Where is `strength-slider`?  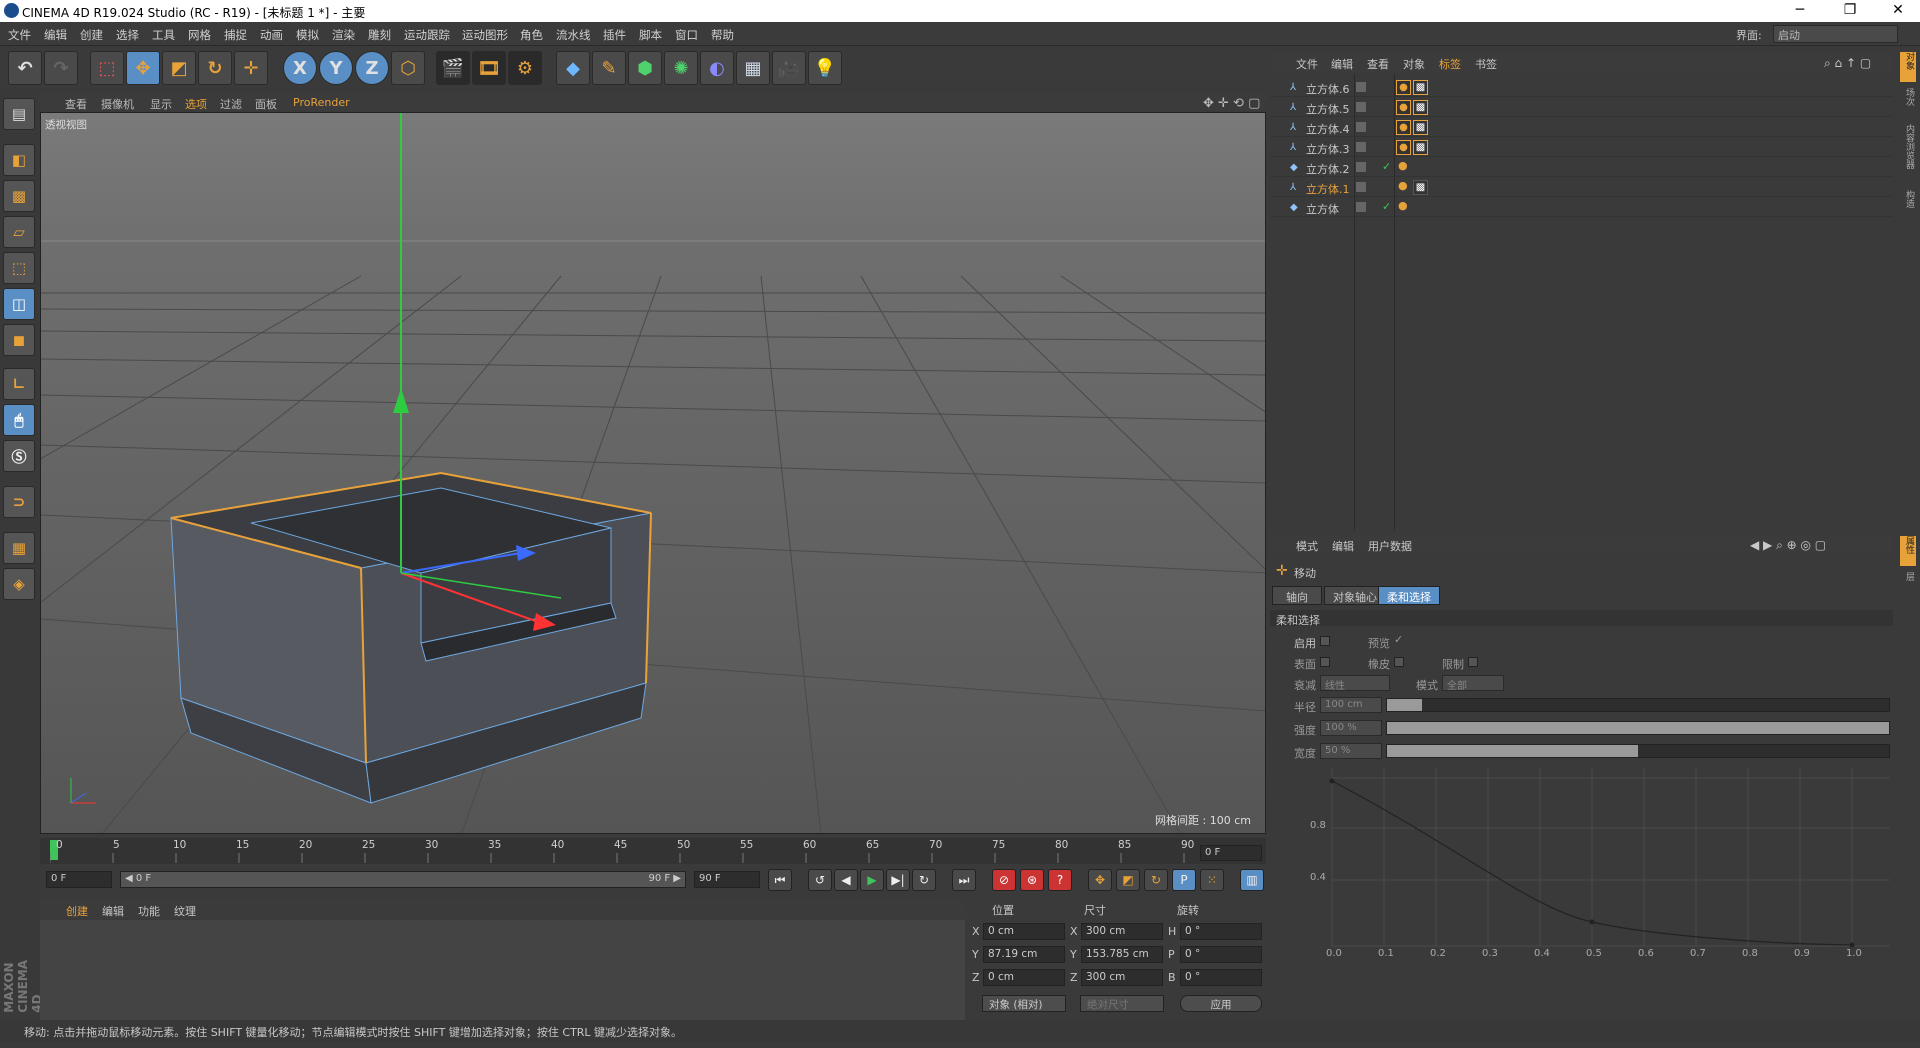 strength-slider is located at coordinates (1638, 728).